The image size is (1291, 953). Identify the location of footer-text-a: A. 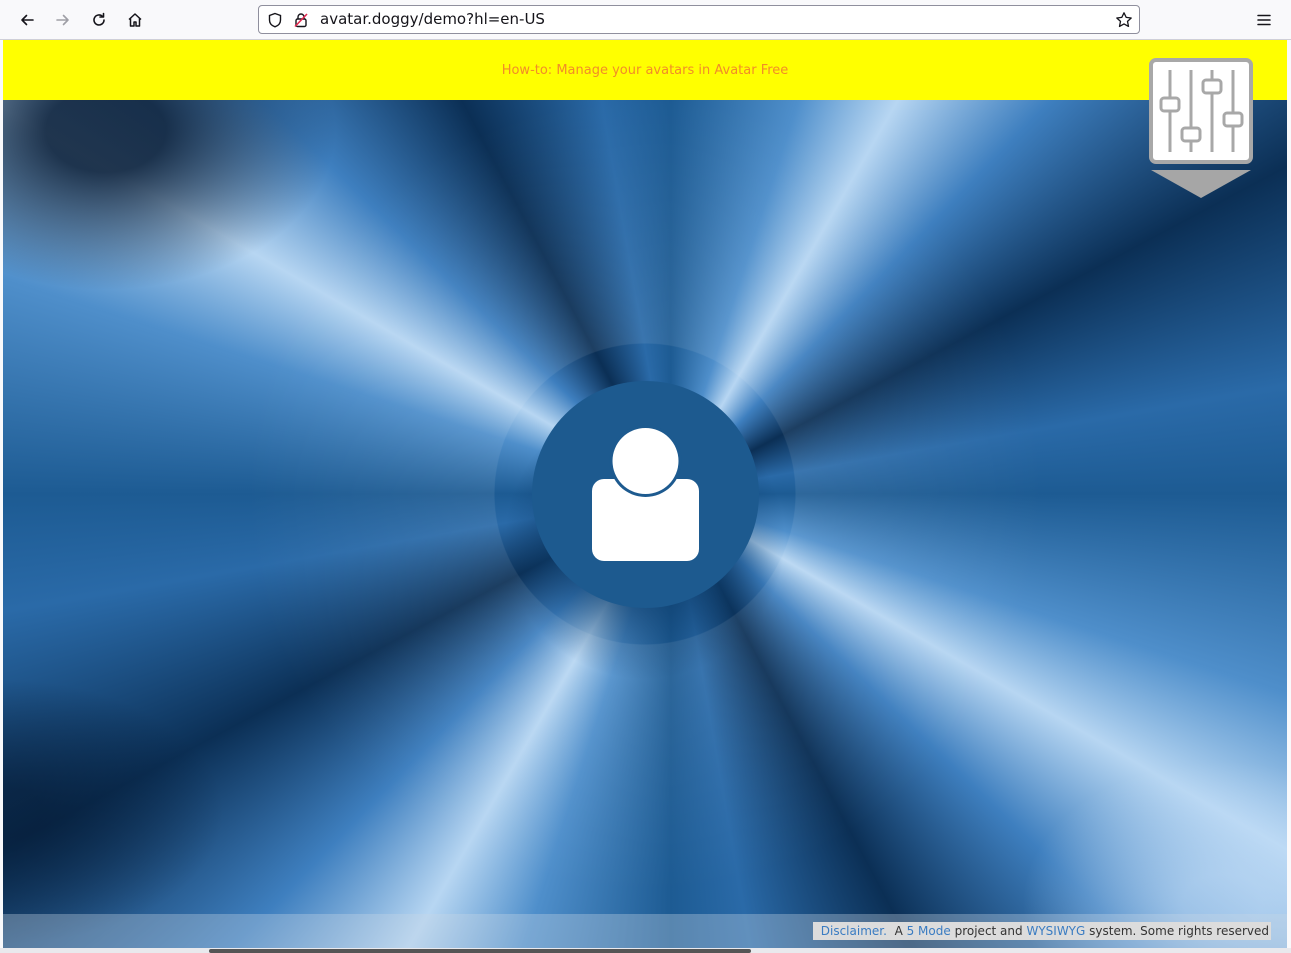
(898, 931).